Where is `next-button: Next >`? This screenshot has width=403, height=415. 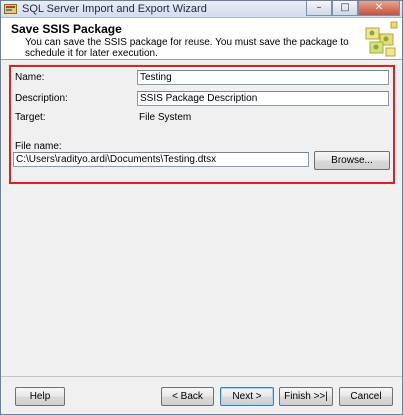
next-button: Next > is located at coordinates (247, 396).